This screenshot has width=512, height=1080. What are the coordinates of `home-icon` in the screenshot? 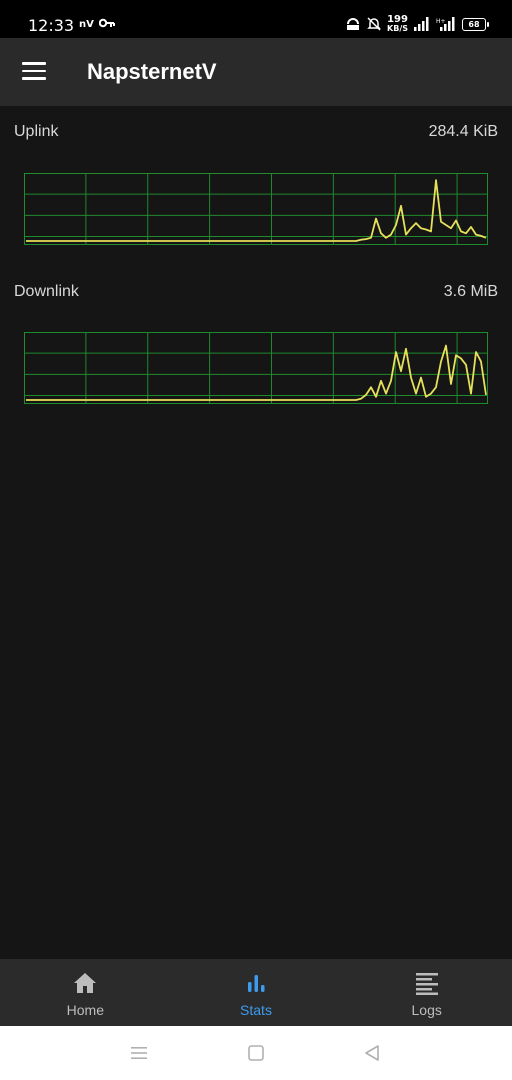 It's located at (85, 983).